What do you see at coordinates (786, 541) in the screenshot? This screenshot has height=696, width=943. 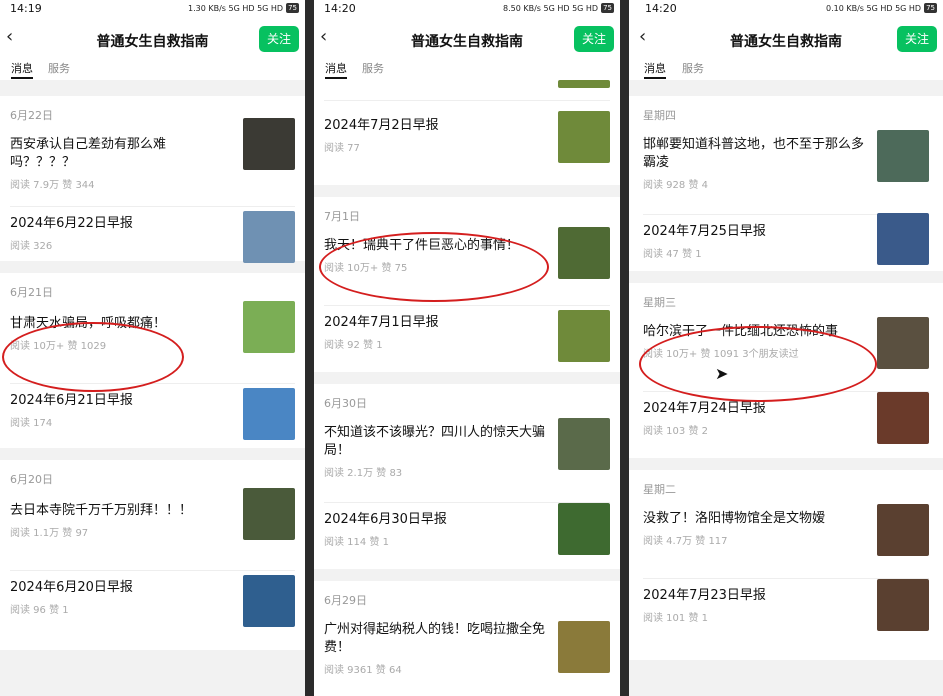 I see `article-item: 没救了！洛阳博物馆全是文物嫒 阅读 4.7万 赞 117` at bounding box center [786, 541].